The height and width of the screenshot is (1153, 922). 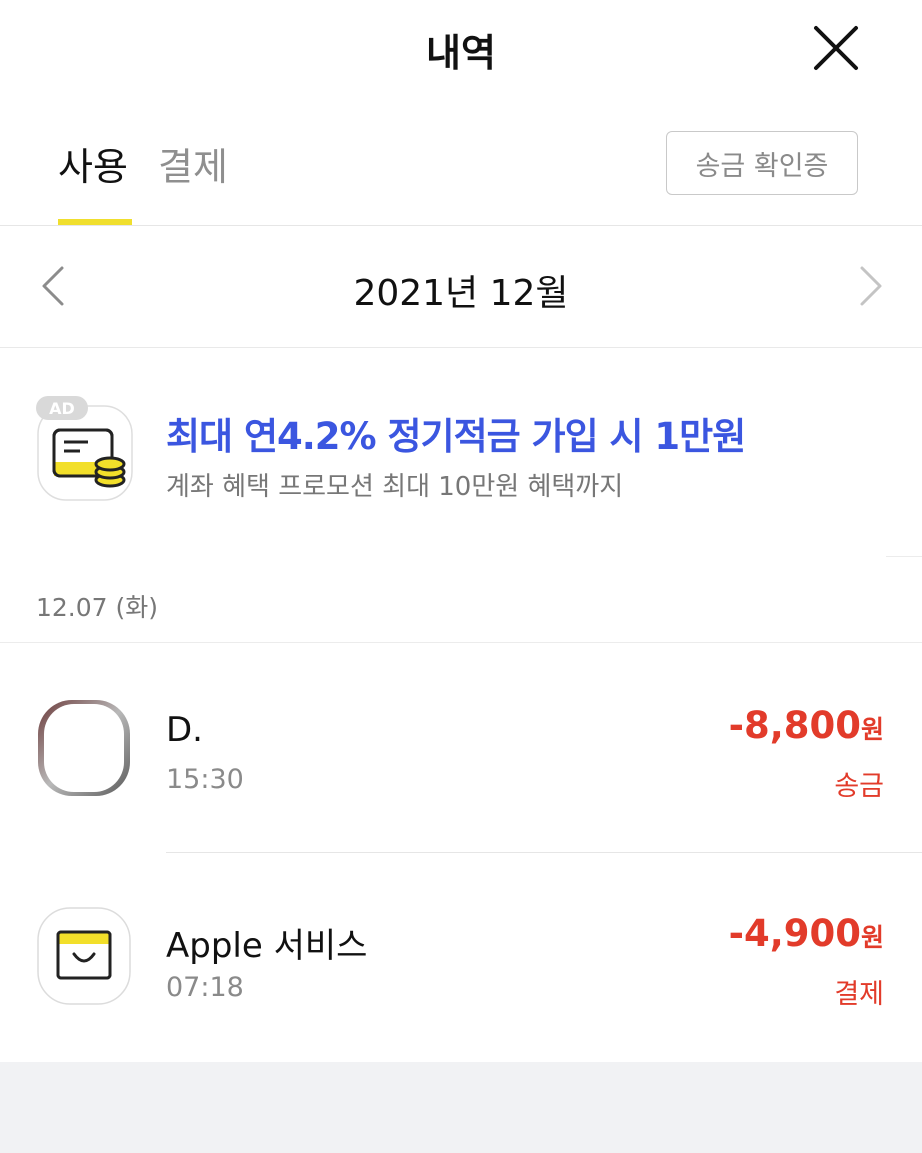 I want to click on active-tab-indicator, so click(x=95, y=222).